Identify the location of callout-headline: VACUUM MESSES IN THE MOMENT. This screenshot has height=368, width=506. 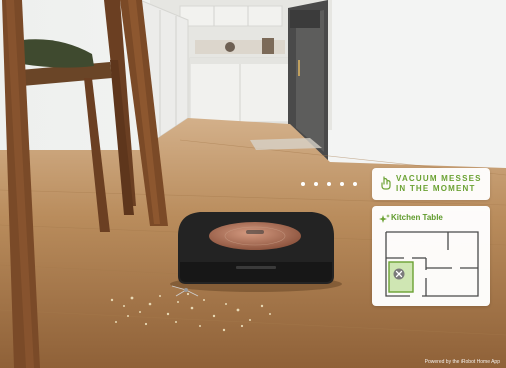
(441, 184).